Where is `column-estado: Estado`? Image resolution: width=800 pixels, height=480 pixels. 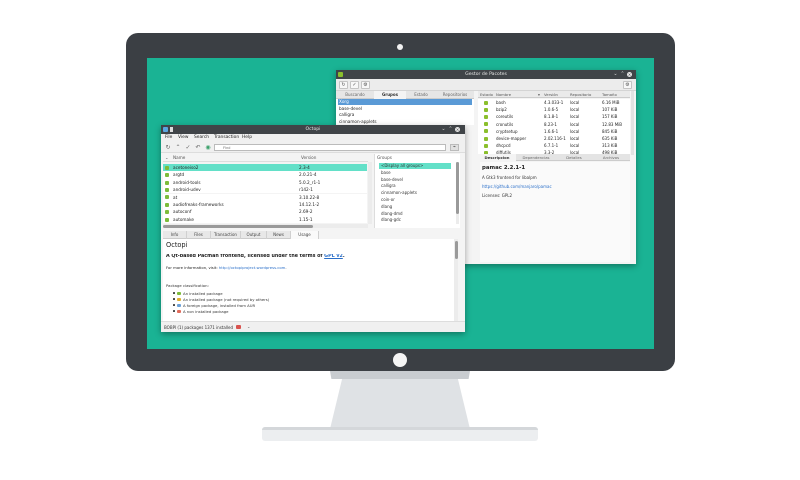
column-estado: Estado is located at coordinates (486, 94).